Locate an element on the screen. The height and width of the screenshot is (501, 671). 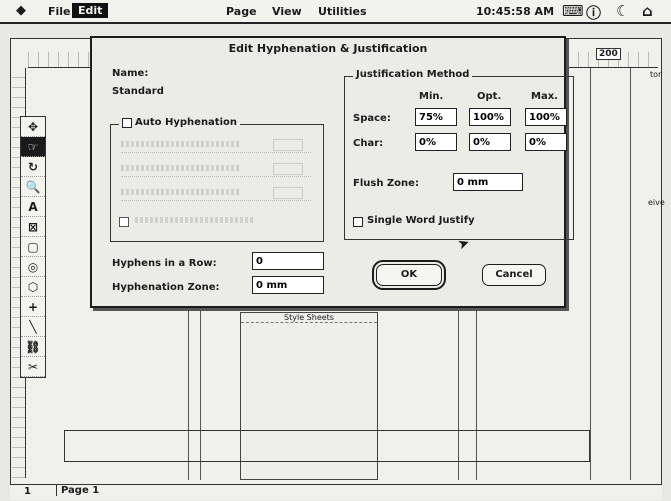
disabled-checkbox is located at coordinates (124, 222).